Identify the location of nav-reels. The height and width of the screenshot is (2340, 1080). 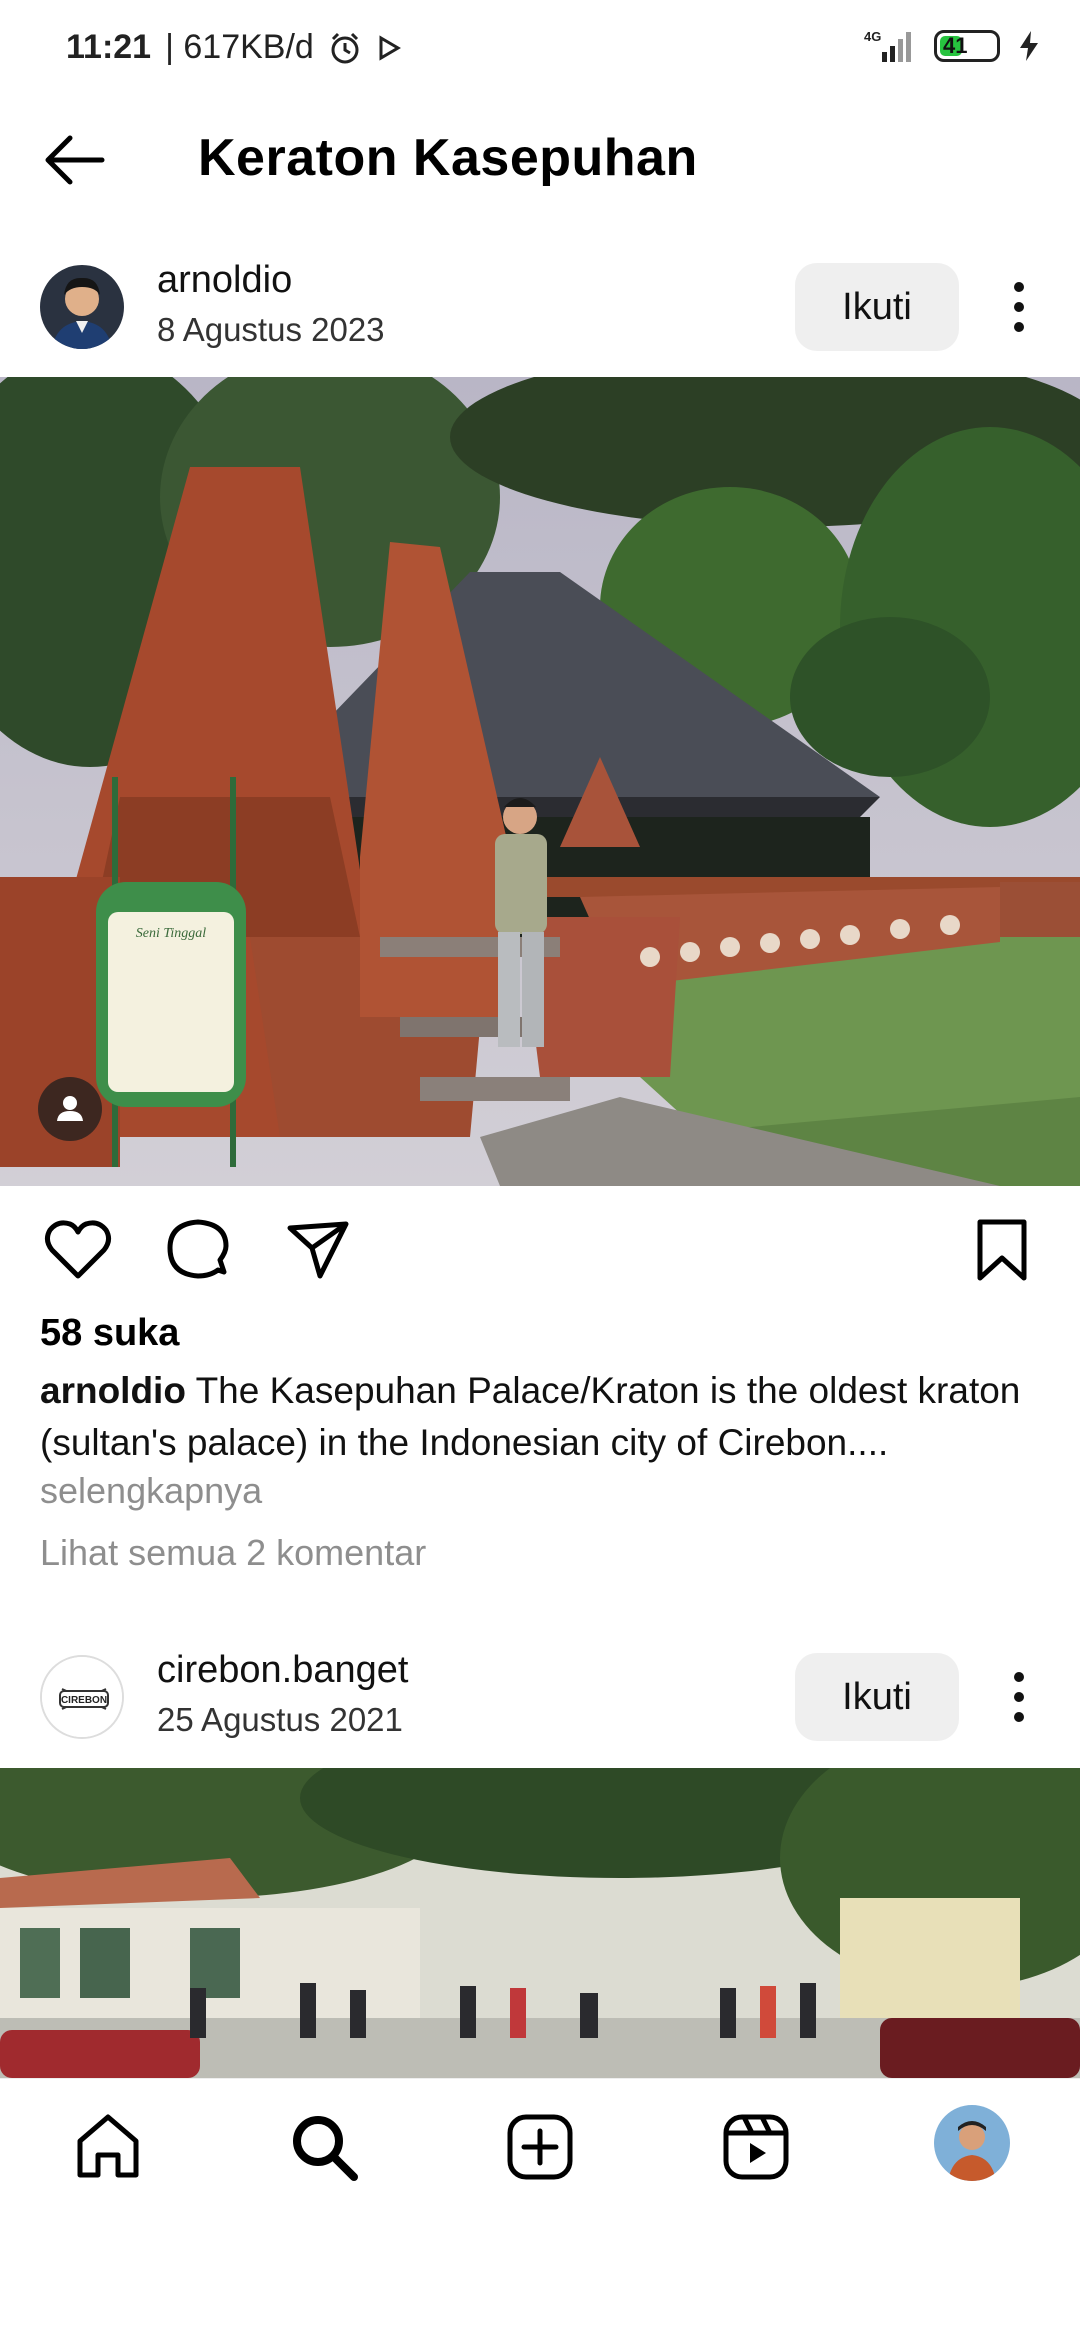
(756, 2147).